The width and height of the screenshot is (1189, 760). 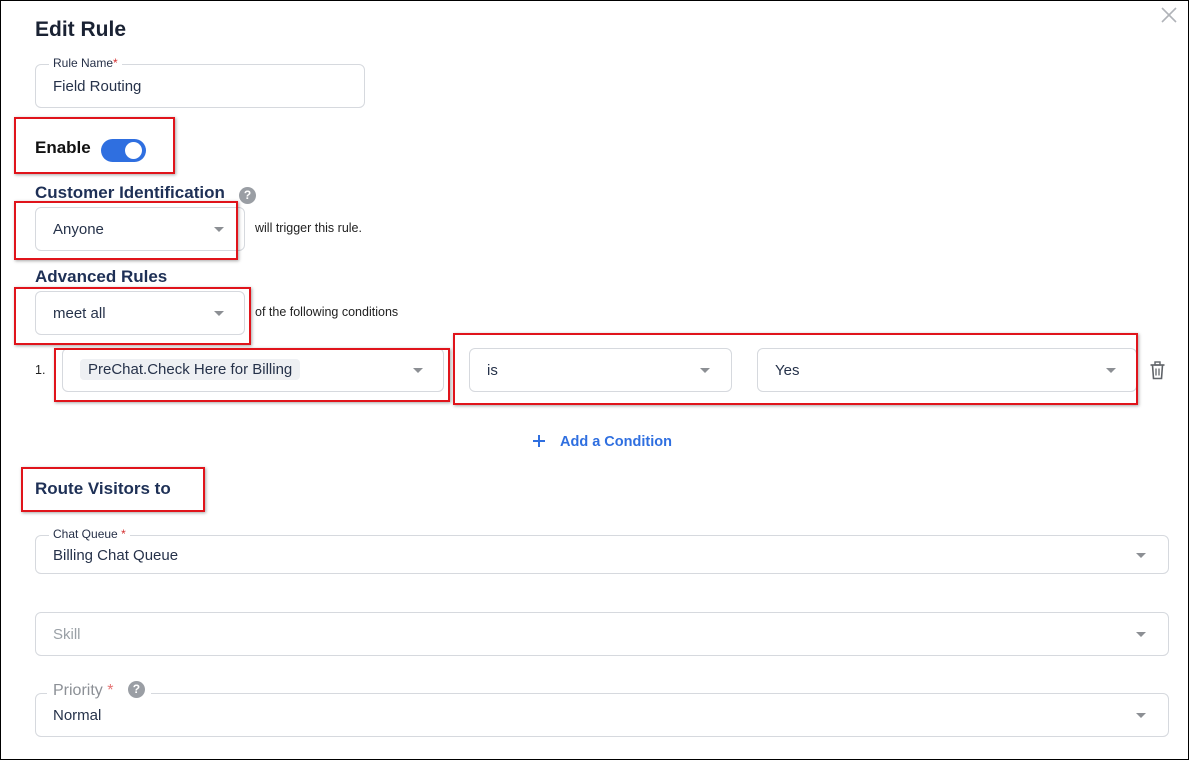 I want to click on advanced-rules-suffix: of the following conditions, so click(x=327, y=312).